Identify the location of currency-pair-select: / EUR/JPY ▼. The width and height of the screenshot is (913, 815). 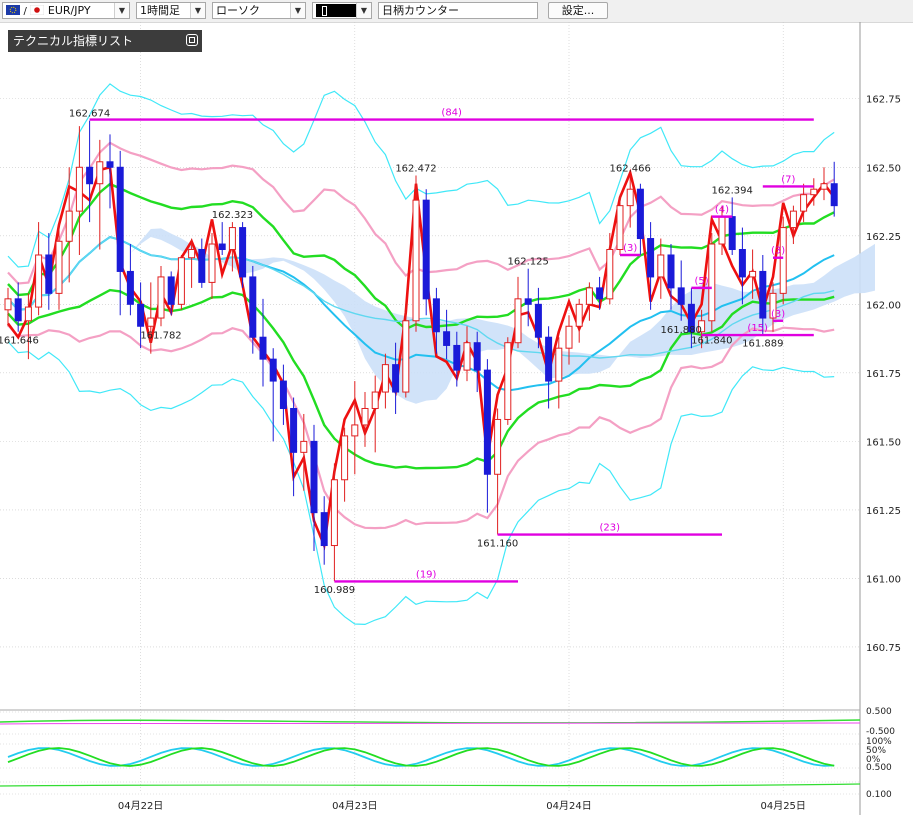
(66, 10).